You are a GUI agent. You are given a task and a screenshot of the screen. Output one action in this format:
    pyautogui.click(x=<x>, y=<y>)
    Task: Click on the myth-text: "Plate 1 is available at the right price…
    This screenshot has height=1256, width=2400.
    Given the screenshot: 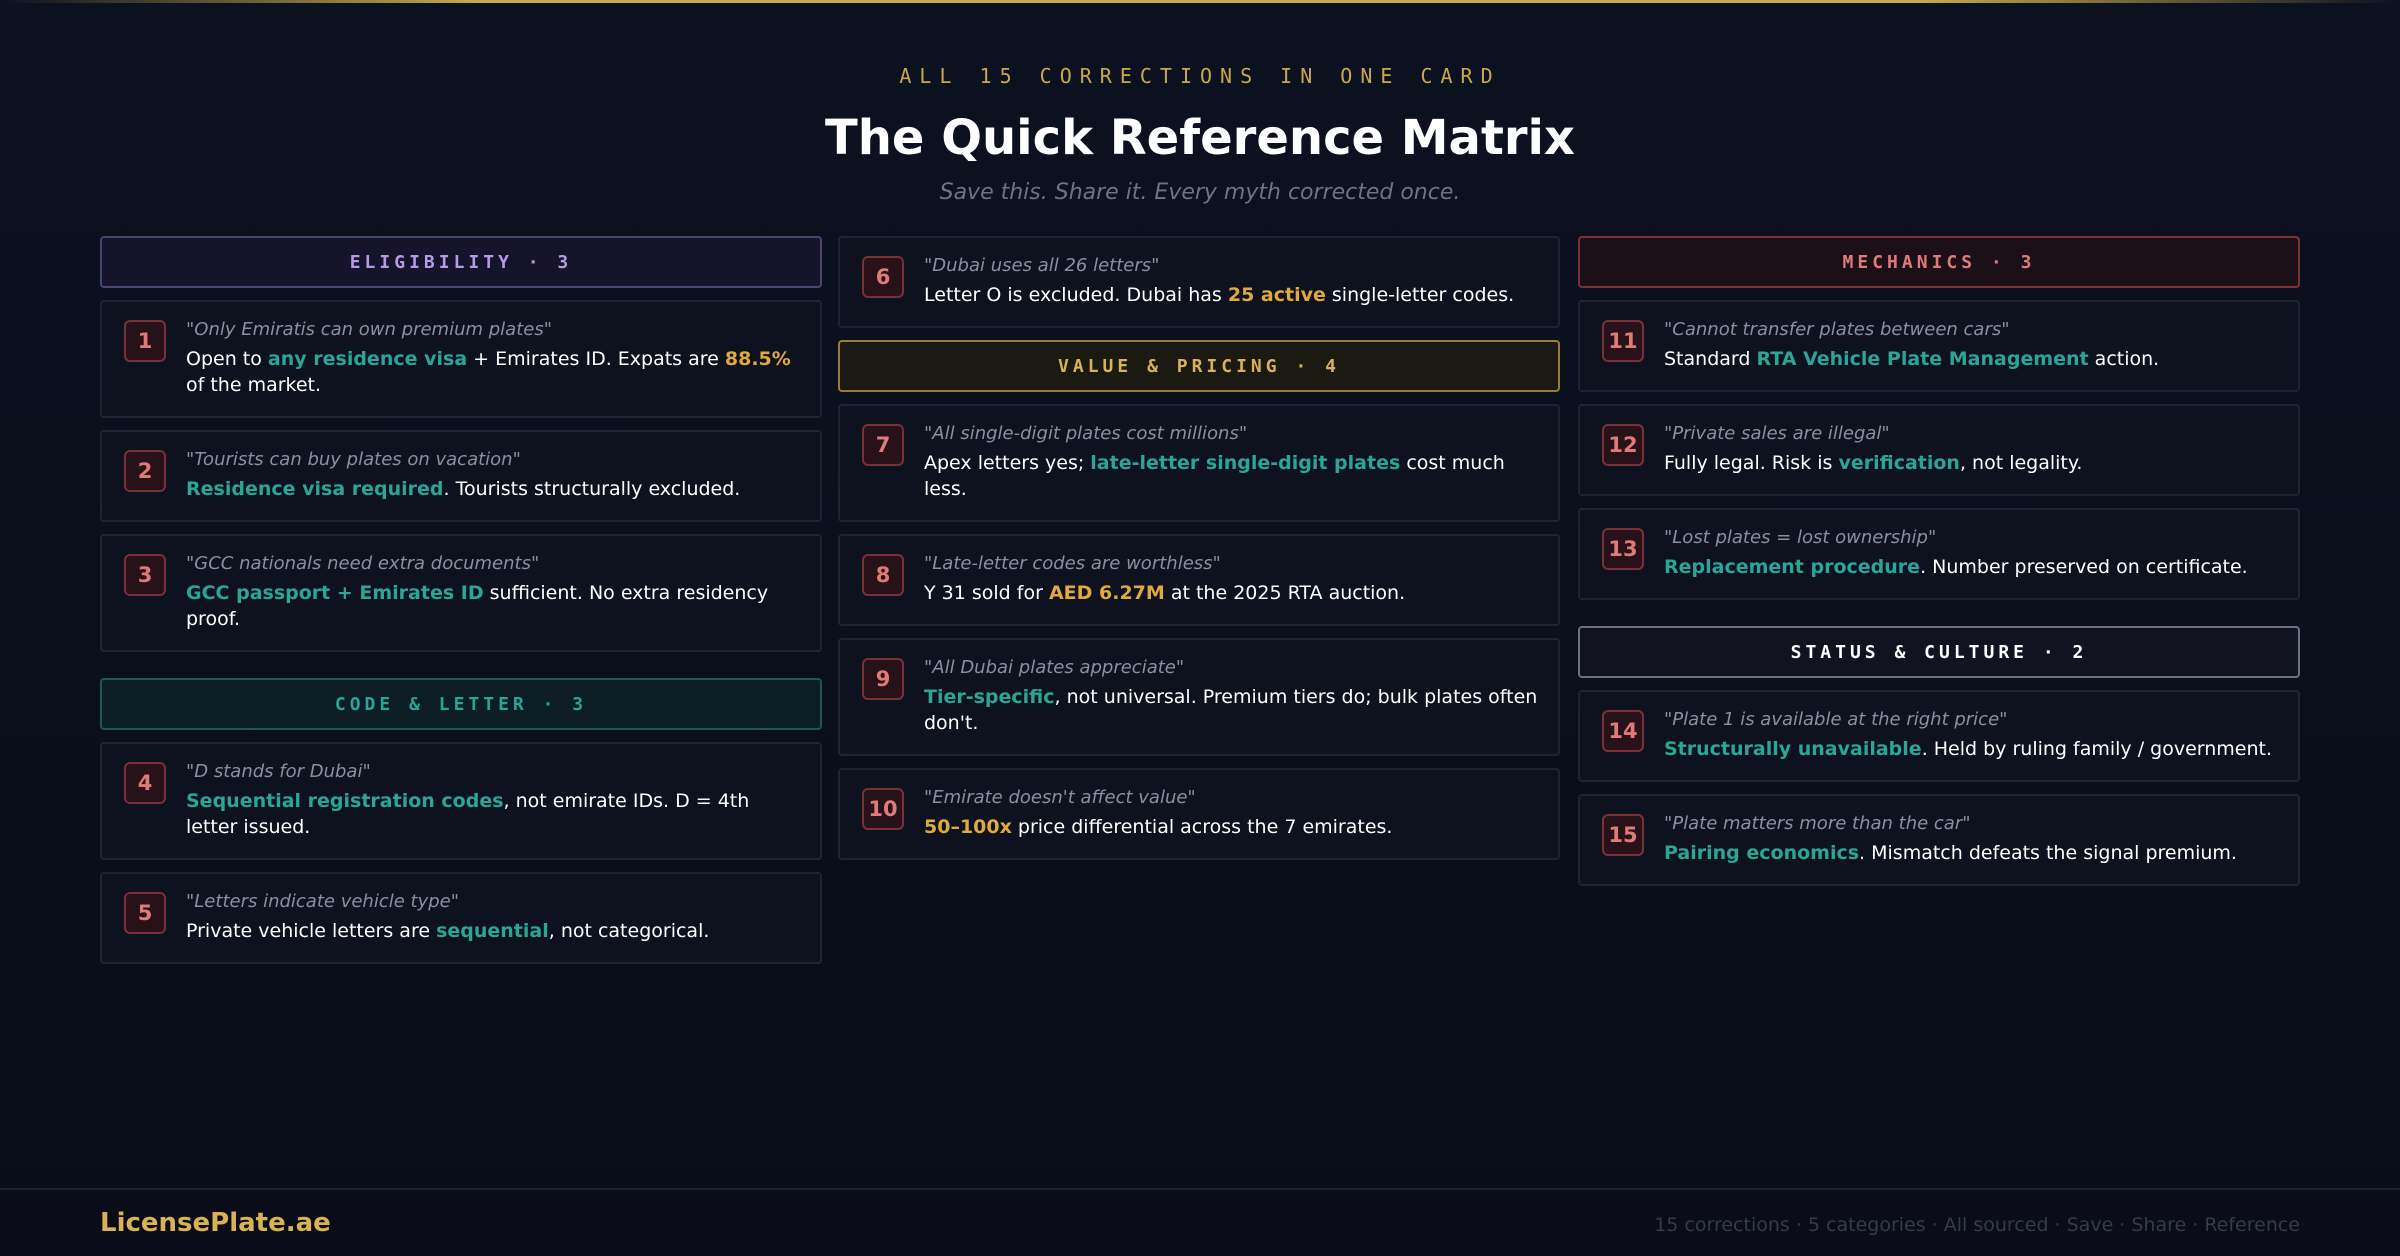 What is the action you would take?
    pyautogui.click(x=1836, y=719)
    